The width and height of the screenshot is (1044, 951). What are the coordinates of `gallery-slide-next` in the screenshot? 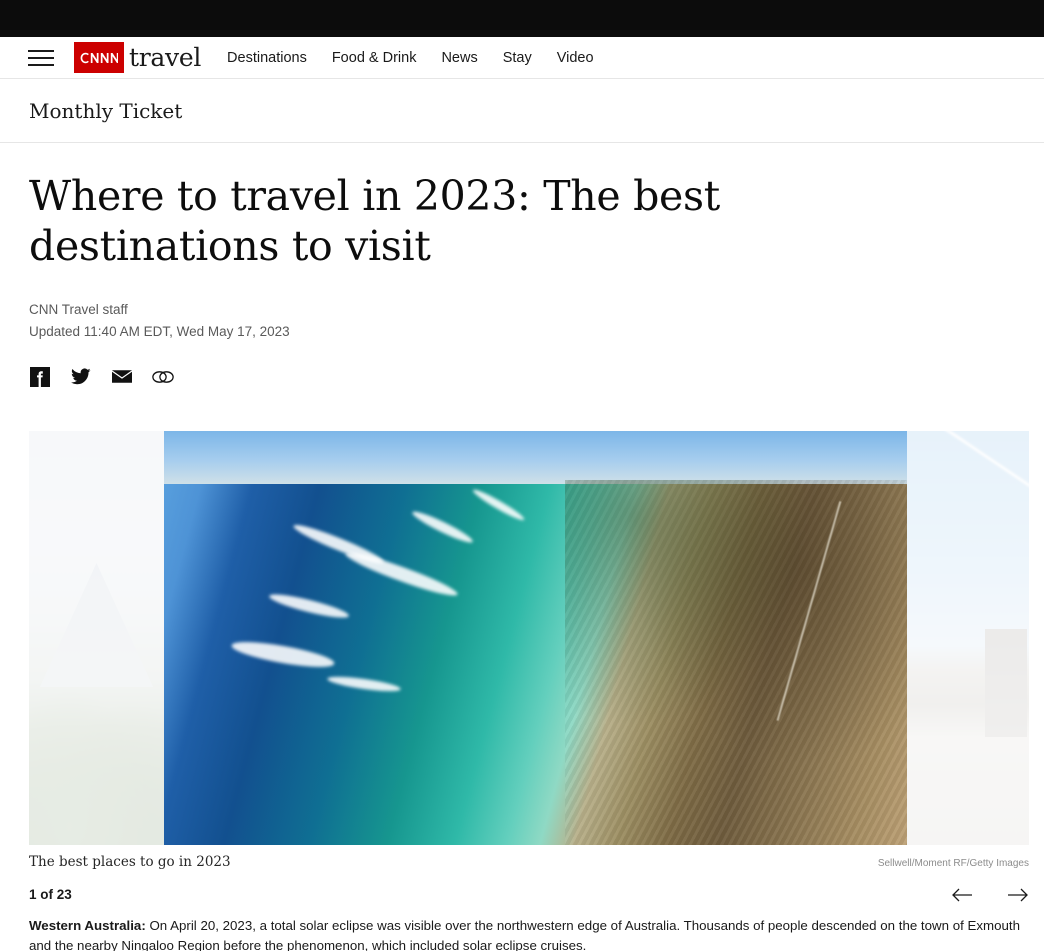 It's located at (968, 637).